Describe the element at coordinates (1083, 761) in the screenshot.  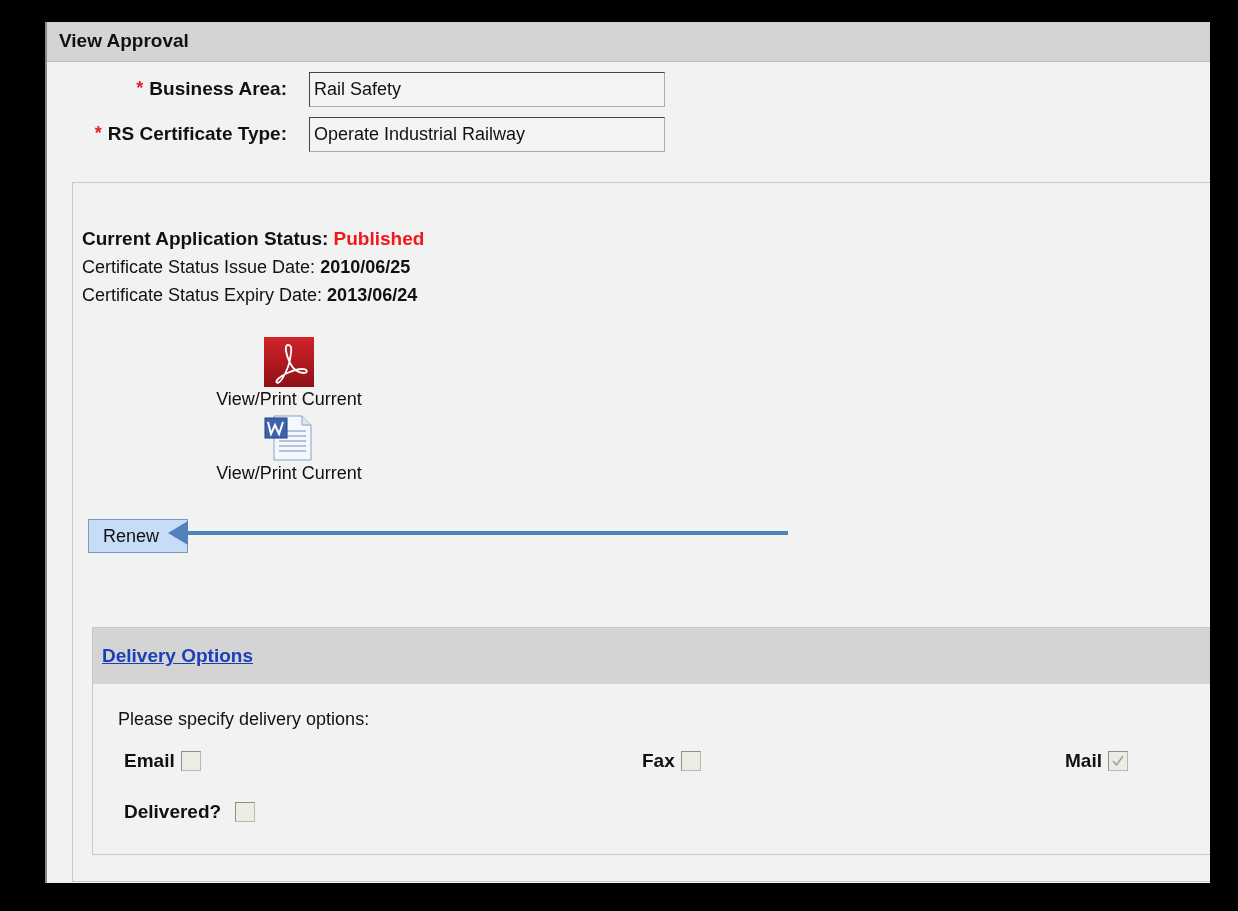
I see `option-label: Mail` at that location.